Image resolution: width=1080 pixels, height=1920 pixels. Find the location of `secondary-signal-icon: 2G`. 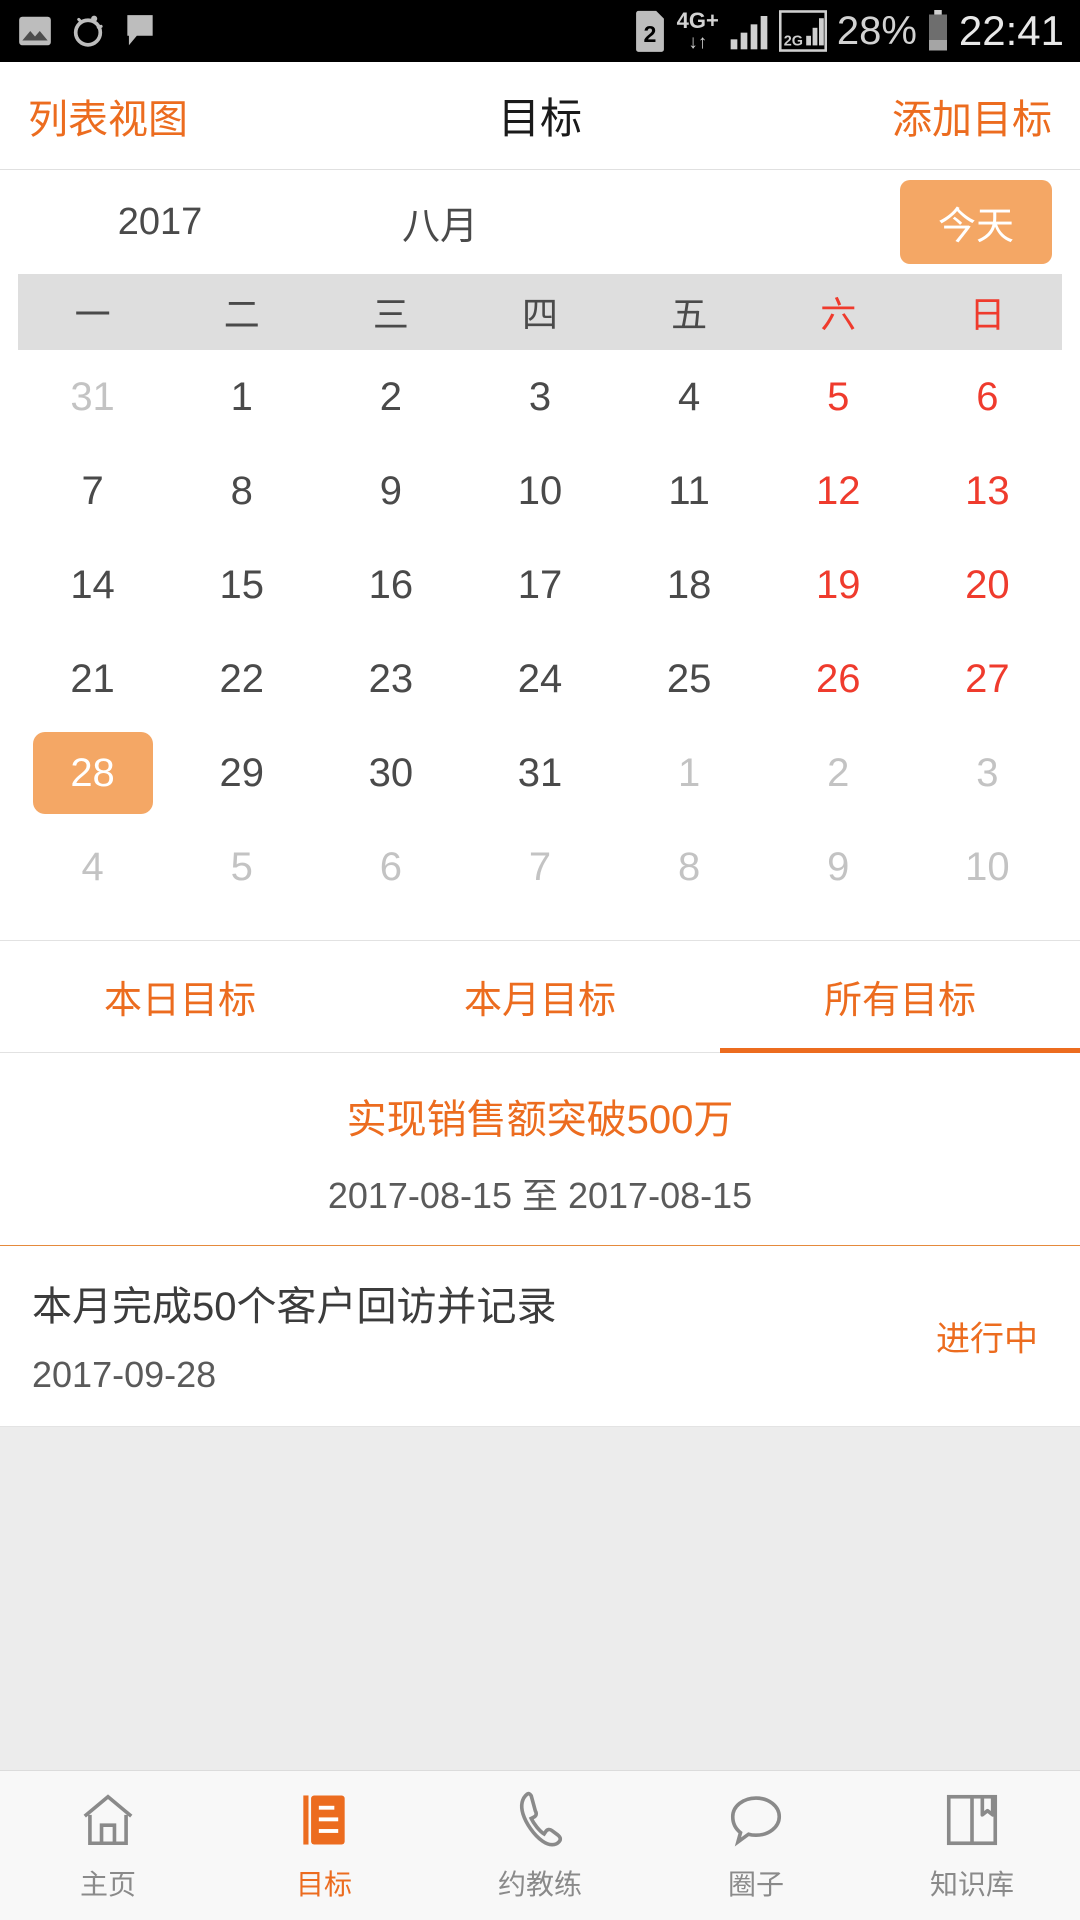

secondary-signal-icon: 2G is located at coordinates (802, 31).